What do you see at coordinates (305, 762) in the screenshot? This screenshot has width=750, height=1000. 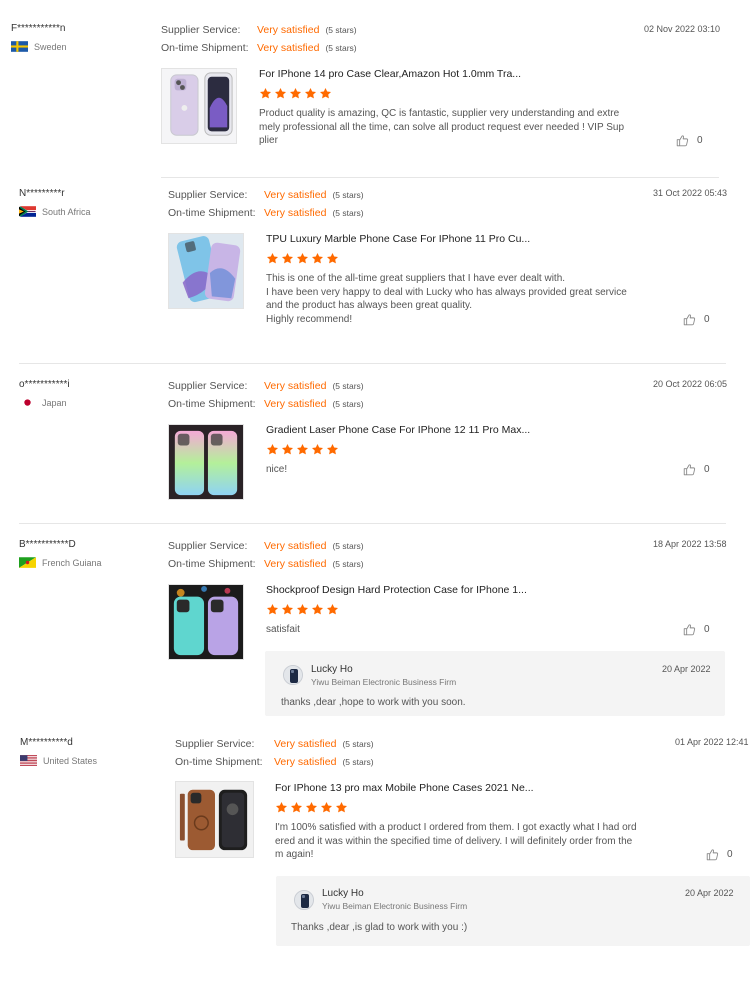 I see `shipment-value: Very satisfied` at bounding box center [305, 762].